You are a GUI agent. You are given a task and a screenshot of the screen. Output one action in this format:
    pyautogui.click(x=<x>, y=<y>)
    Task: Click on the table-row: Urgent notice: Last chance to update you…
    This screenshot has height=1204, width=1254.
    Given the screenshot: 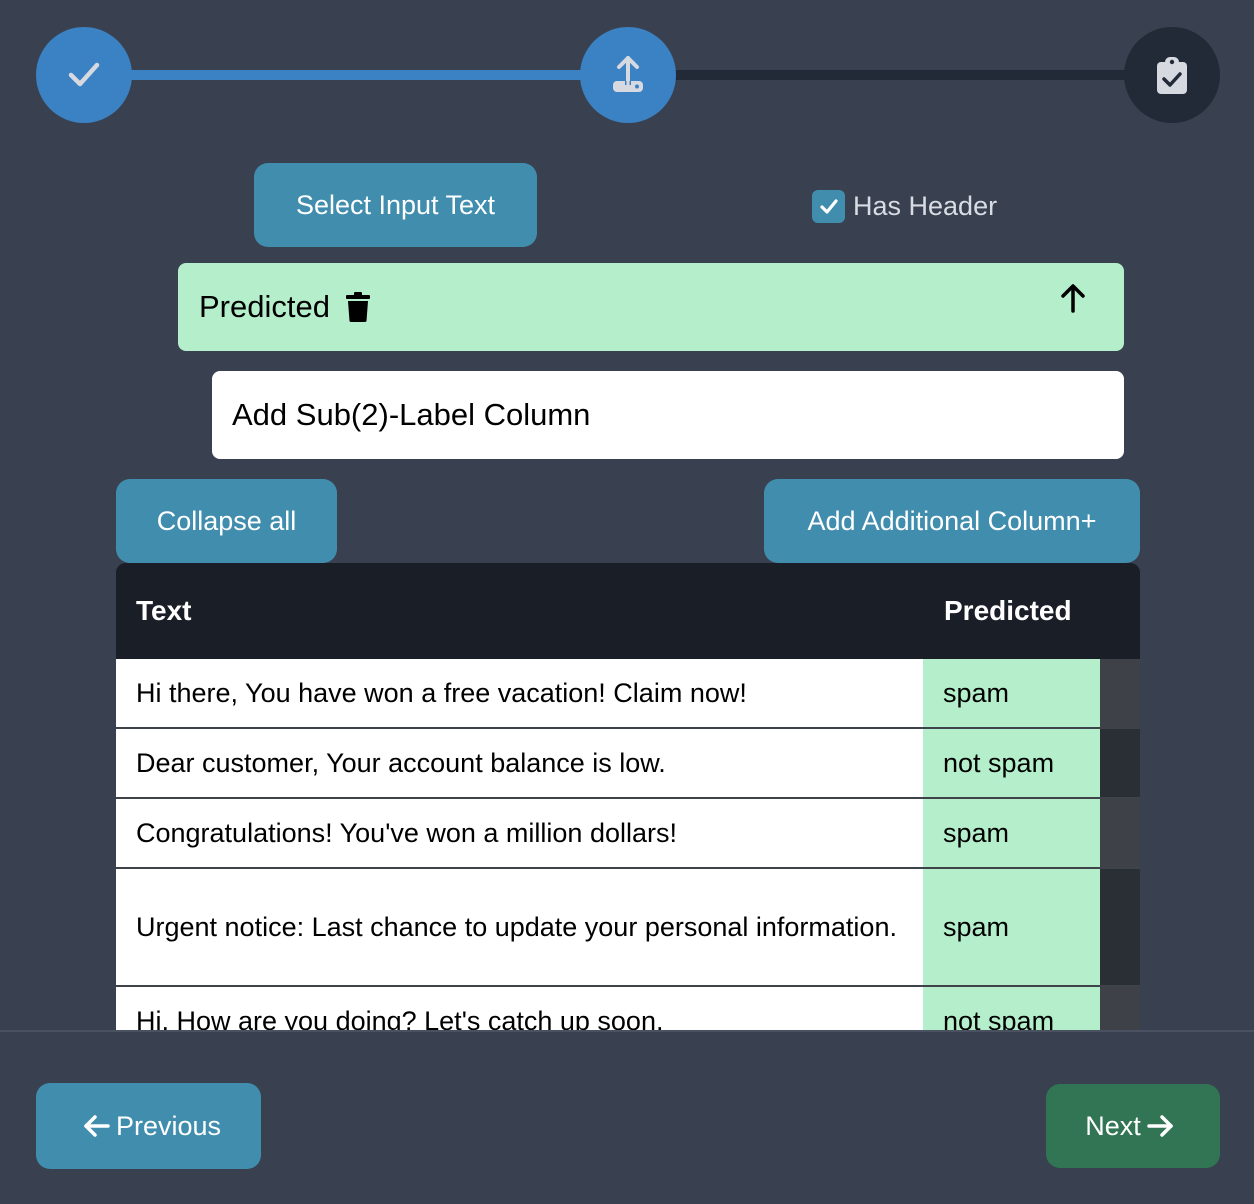 What is the action you would take?
    pyautogui.click(x=628, y=928)
    